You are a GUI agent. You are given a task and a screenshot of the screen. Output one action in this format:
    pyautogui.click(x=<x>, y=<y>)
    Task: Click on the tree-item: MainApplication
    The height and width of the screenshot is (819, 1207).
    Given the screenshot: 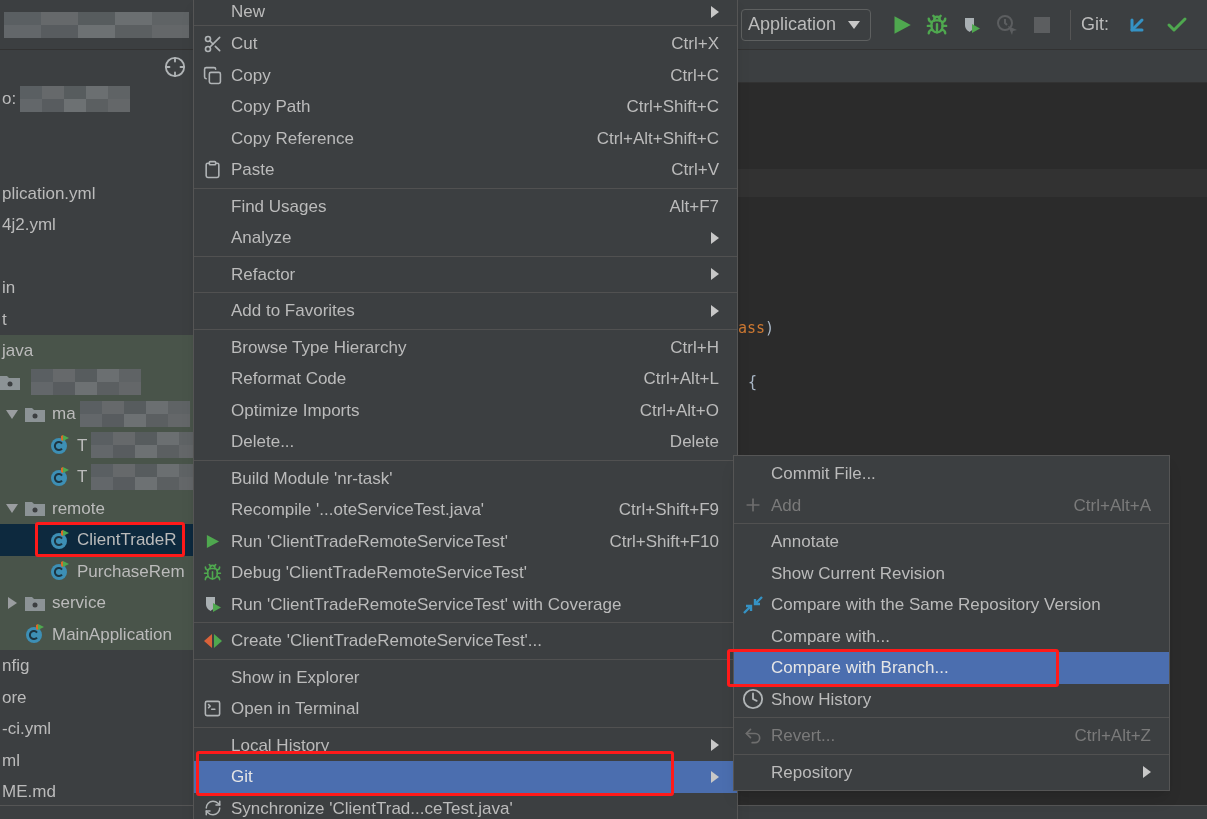 What is the action you would take?
    pyautogui.click(x=97, y=634)
    